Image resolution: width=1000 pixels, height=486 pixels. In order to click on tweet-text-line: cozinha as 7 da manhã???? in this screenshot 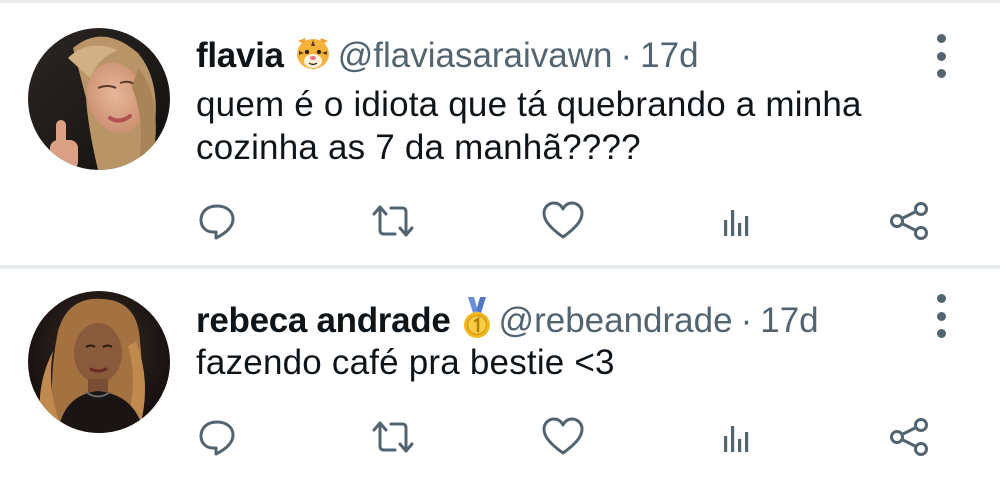, I will do `click(418, 147)`.